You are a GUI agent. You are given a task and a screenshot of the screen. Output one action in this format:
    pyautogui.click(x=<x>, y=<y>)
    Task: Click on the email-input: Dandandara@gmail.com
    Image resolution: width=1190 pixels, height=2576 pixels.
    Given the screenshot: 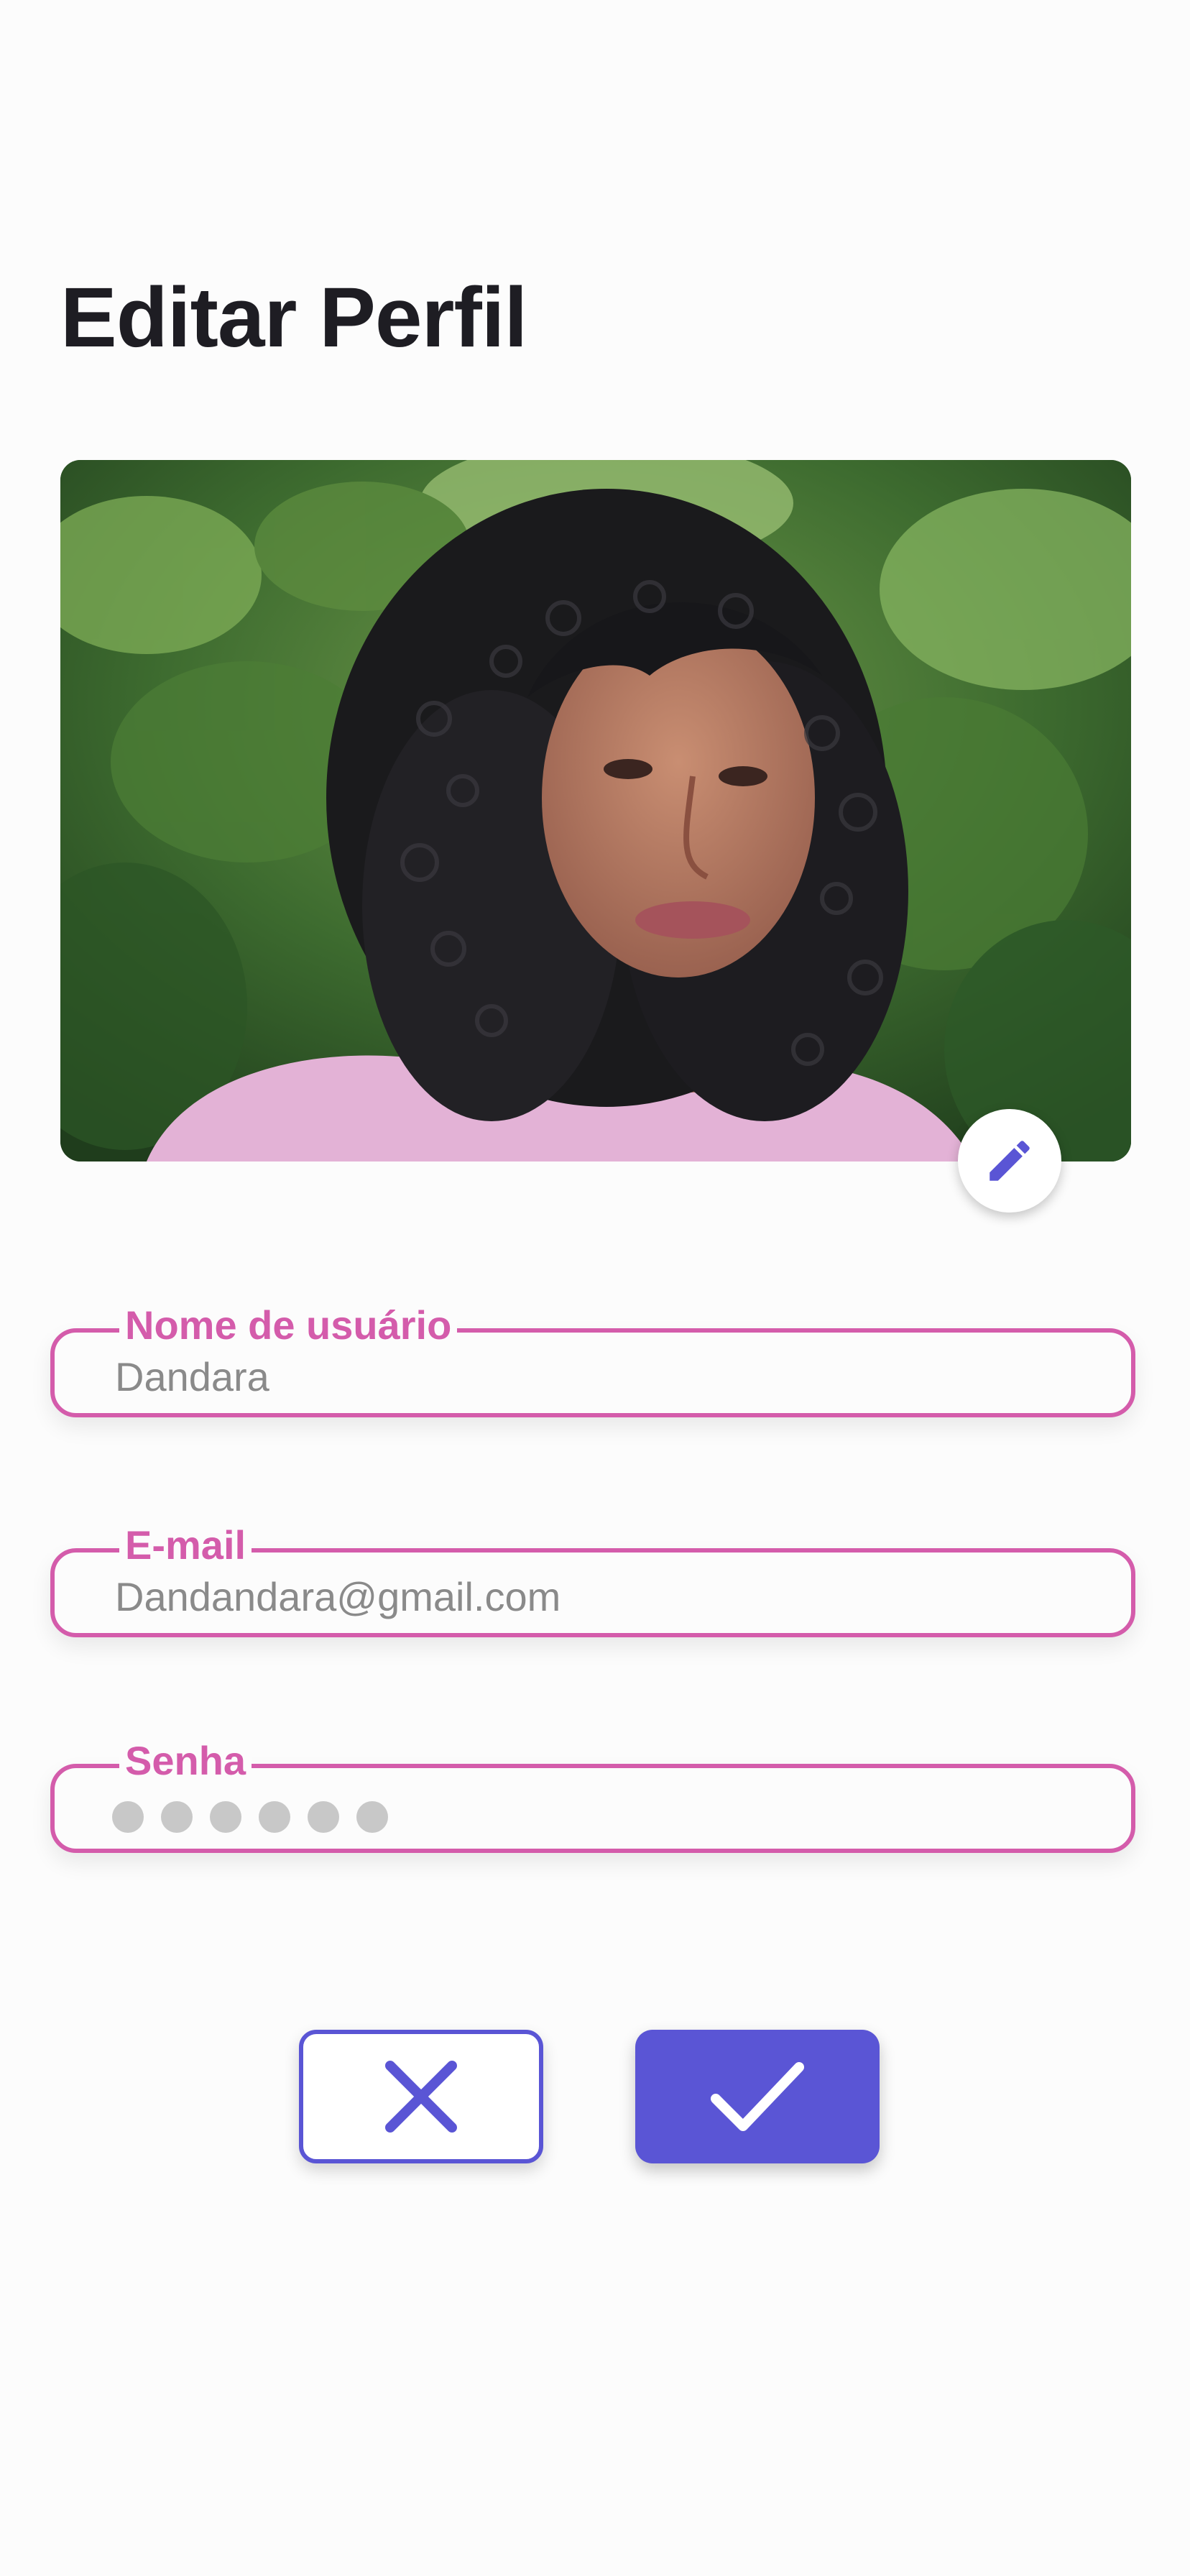 What is the action you would take?
    pyautogui.click(x=611, y=1597)
    